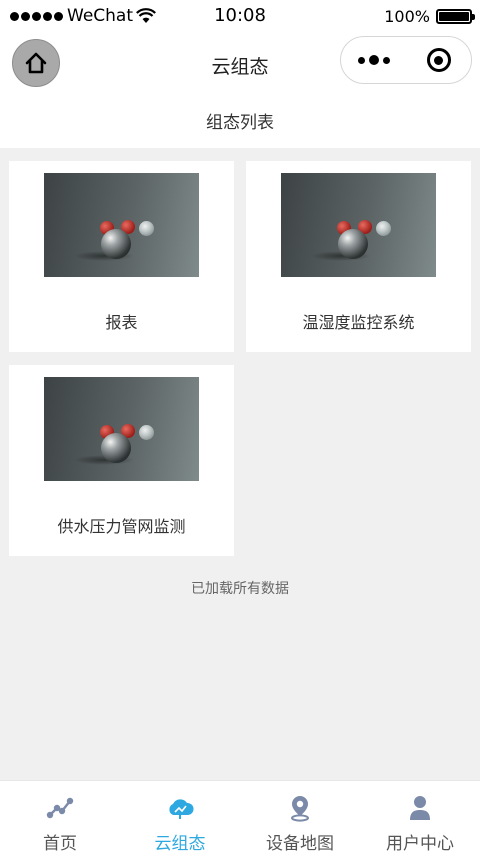 This screenshot has height=861, width=480. What do you see at coordinates (455, 16) in the screenshot?
I see `battery-icon` at bounding box center [455, 16].